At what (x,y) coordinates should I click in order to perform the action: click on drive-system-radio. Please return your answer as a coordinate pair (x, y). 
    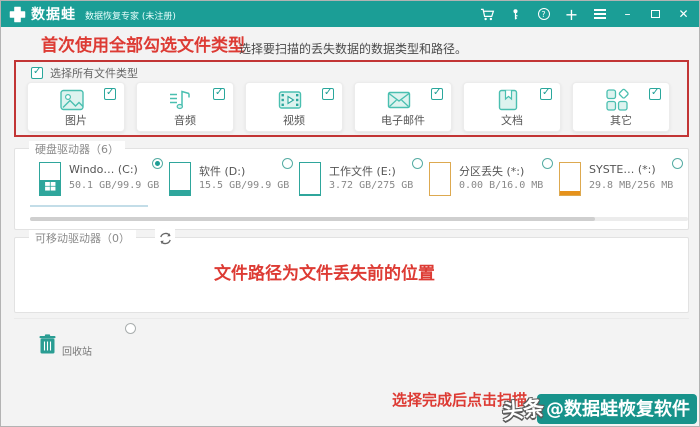
    Looking at the image, I should click on (677, 163).